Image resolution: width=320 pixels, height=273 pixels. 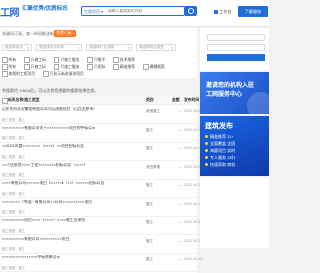 I want to click on search-input, so click(x=143, y=11).